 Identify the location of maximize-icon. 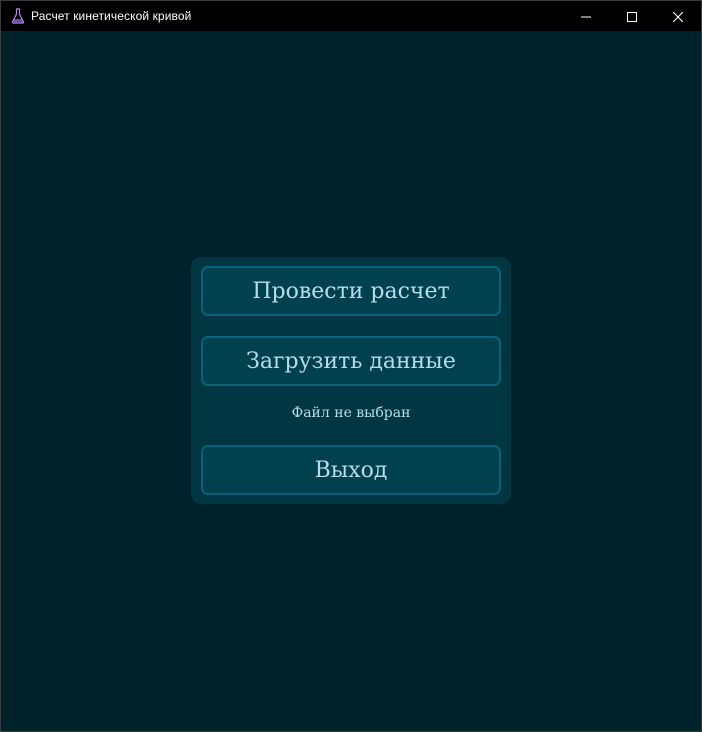
(632, 16).